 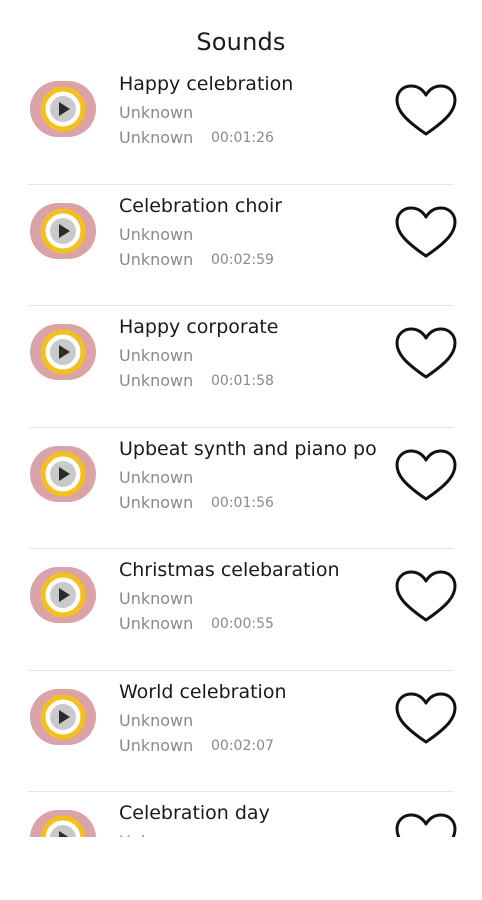 I want to click on sound-title: Celebration choir, so click(x=201, y=205).